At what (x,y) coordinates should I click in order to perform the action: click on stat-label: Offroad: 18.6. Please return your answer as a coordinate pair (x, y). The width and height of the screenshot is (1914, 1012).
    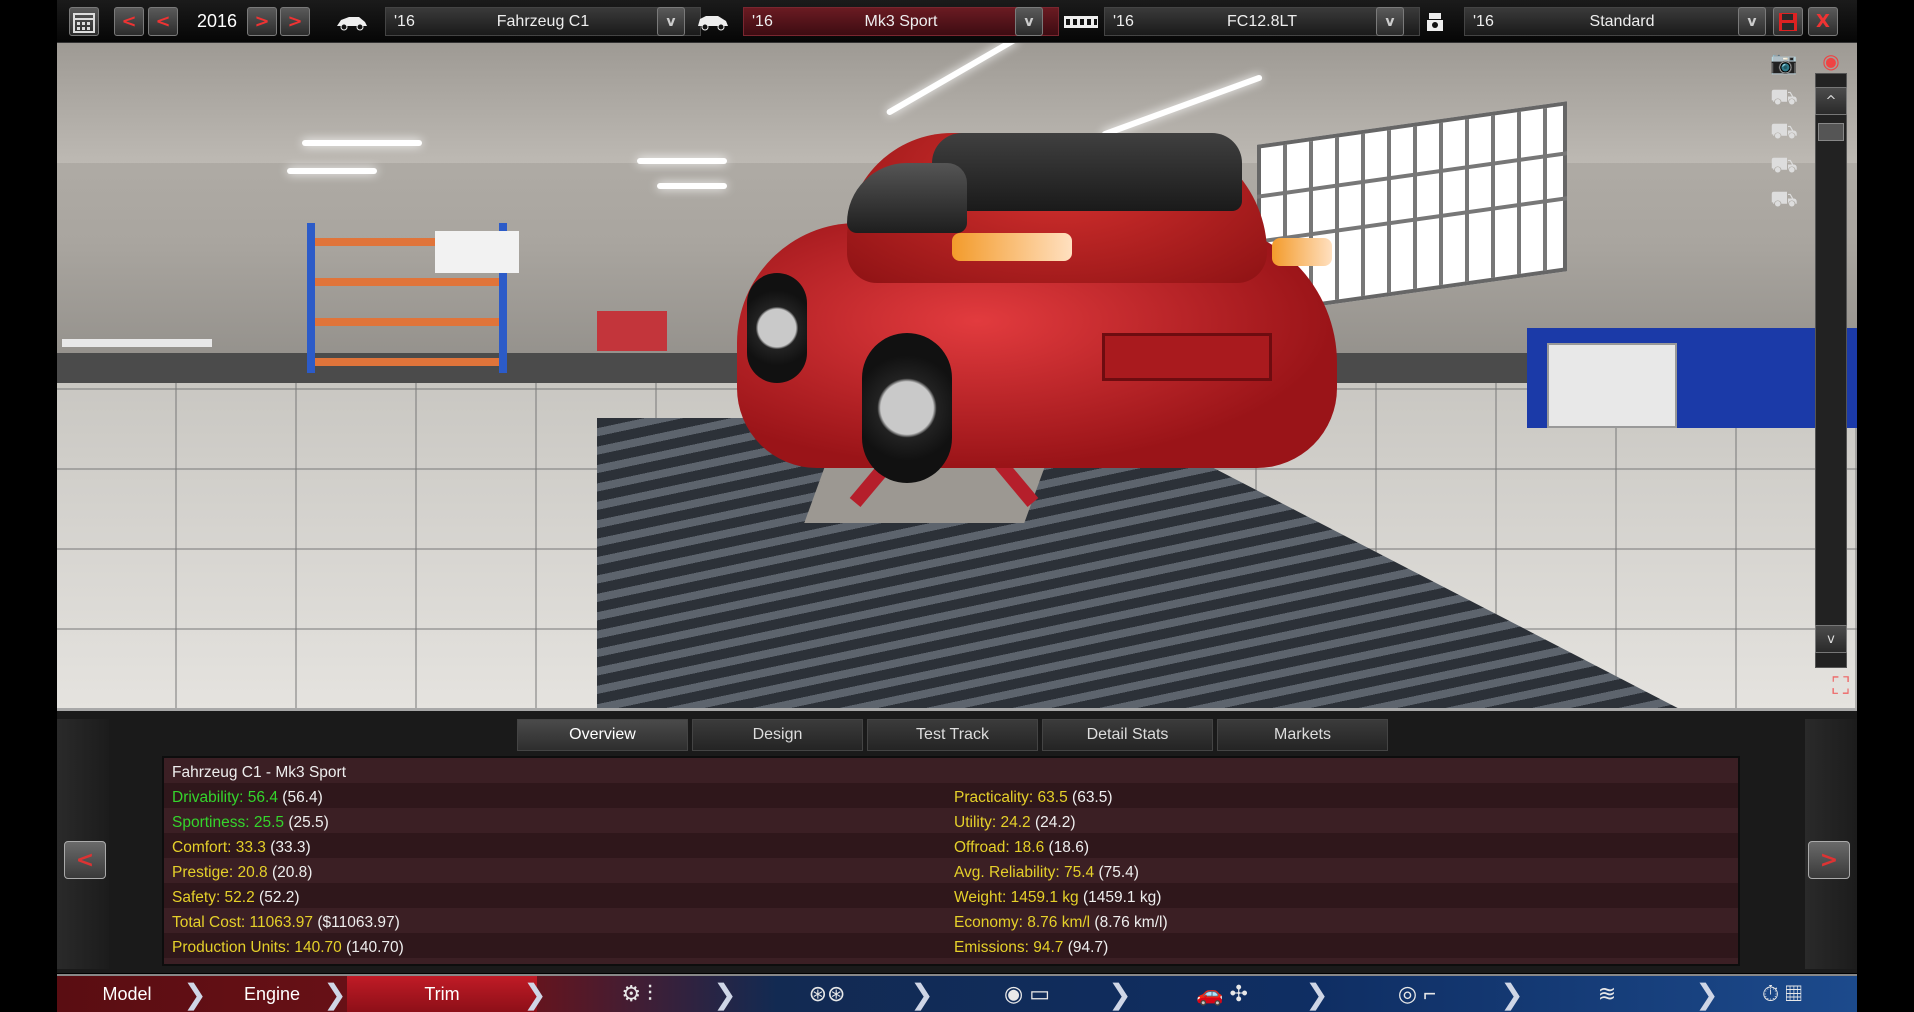
    Looking at the image, I should click on (999, 847).